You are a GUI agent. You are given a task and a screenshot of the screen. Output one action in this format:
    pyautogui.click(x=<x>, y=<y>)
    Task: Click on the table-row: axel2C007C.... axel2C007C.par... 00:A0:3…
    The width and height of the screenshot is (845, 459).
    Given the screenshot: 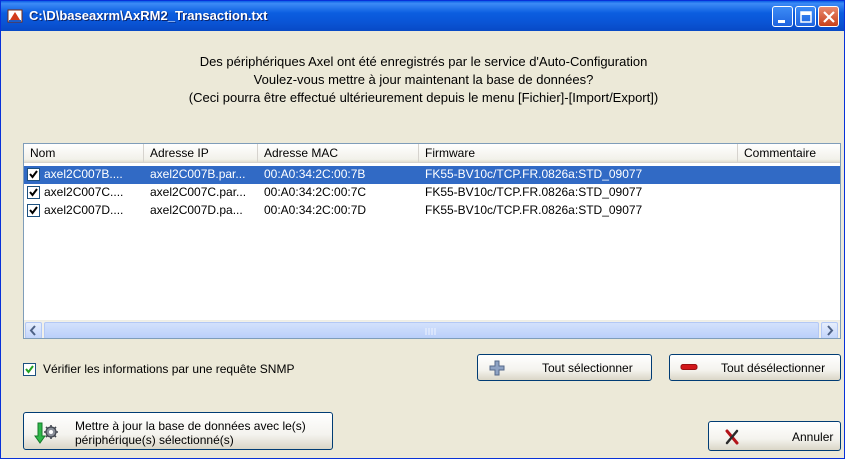 What is the action you would take?
    pyautogui.click(x=432, y=193)
    